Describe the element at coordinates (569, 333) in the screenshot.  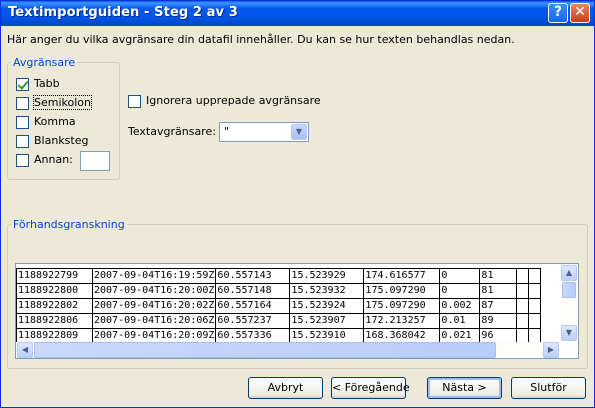
I see `scroll-down-icon: ▼` at that location.